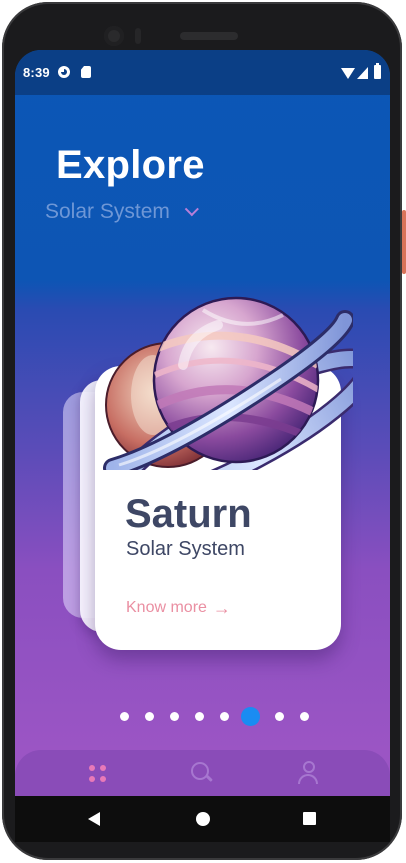 This screenshot has height=863, width=406. I want to click on nav-profile-button, so click(308, 773).